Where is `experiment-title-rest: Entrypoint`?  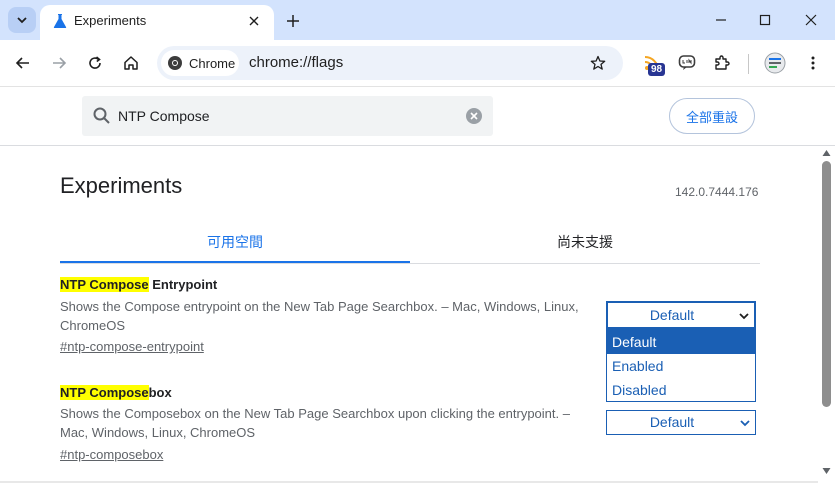
experiment-title-rest: Entrypoint is located at coordinates (183, 284).